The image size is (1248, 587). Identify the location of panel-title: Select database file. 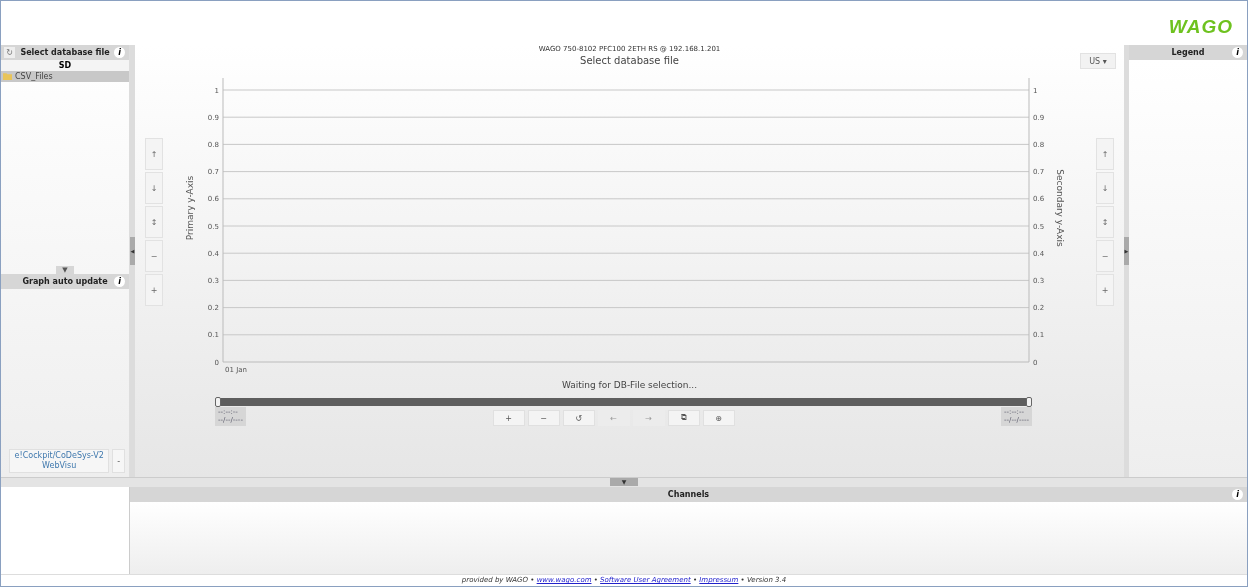
(65, 52).